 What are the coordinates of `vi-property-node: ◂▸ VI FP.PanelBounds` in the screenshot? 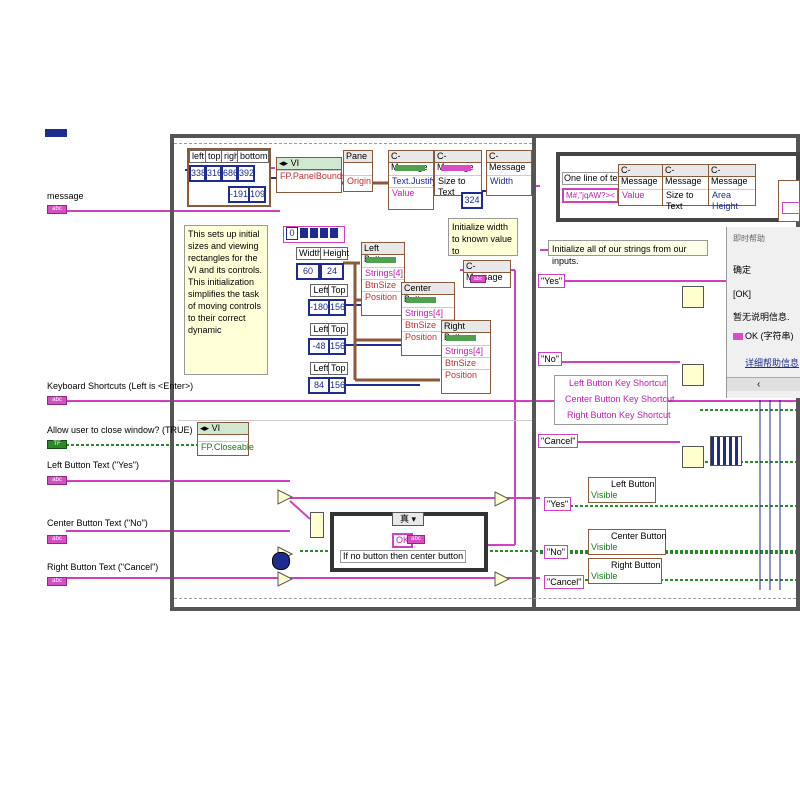 It's located at (311, 175).